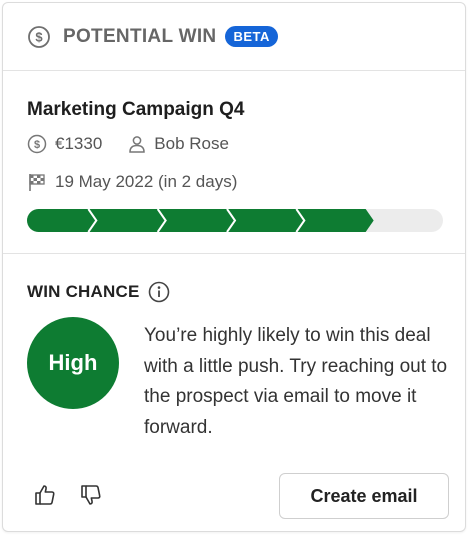 The width and height of the screenshot is (470, 537). Describe the element at coordinates (45, 495) in the screenshot. I see `thumbs-up-icon` at that location.